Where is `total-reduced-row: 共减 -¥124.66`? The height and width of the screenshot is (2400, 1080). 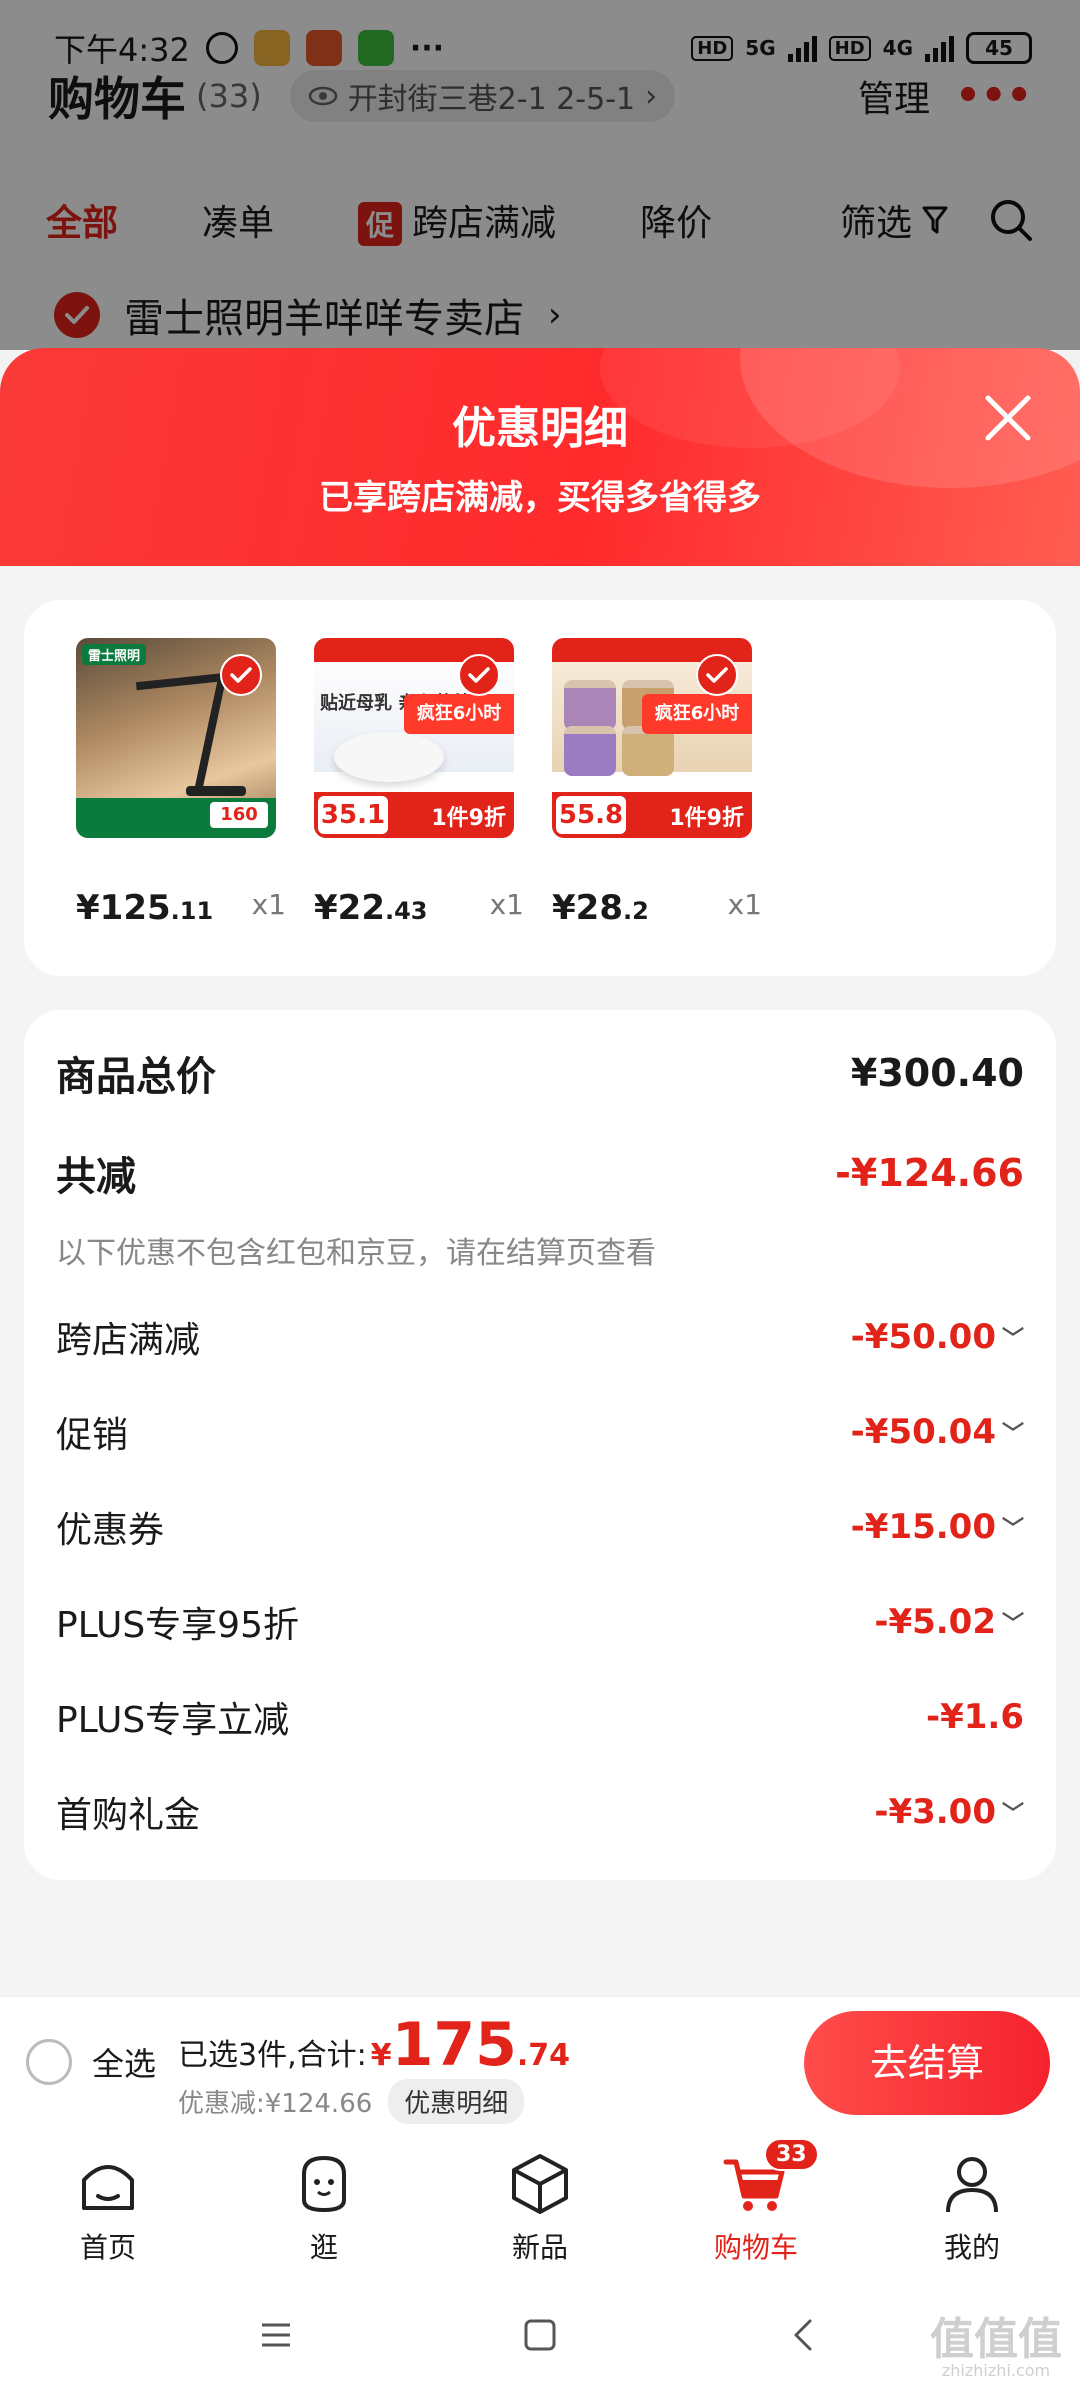 total-reduced-row: 共减 -¥124.66 is located at coordinates (540, 1173).